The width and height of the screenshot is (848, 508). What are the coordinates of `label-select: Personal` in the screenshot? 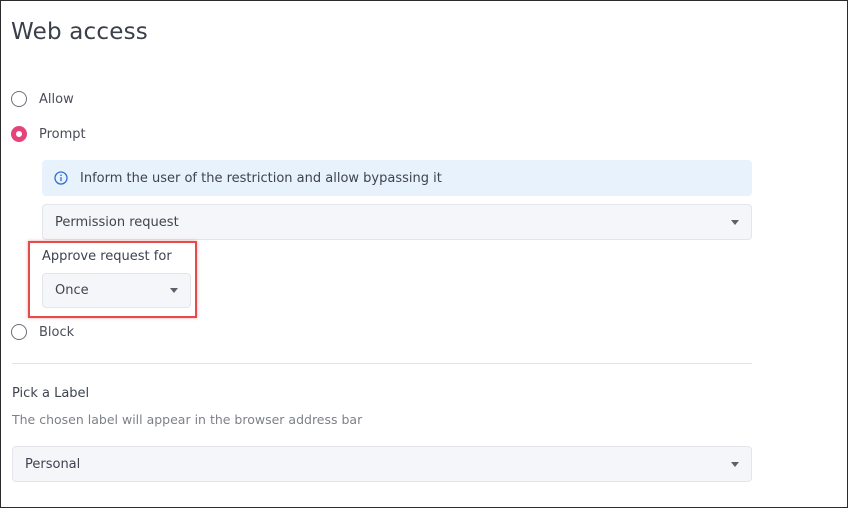 It's located at (382, 464).